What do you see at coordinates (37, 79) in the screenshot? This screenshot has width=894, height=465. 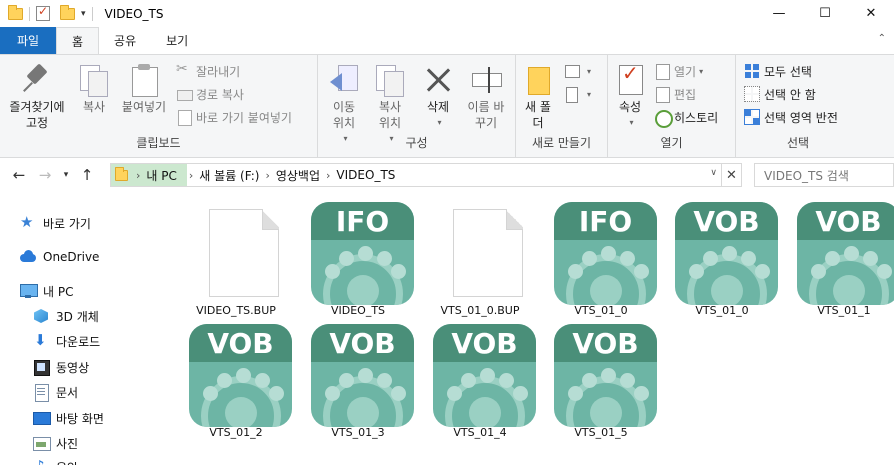 I see `pin-icon` at bounding box center [37, 79].